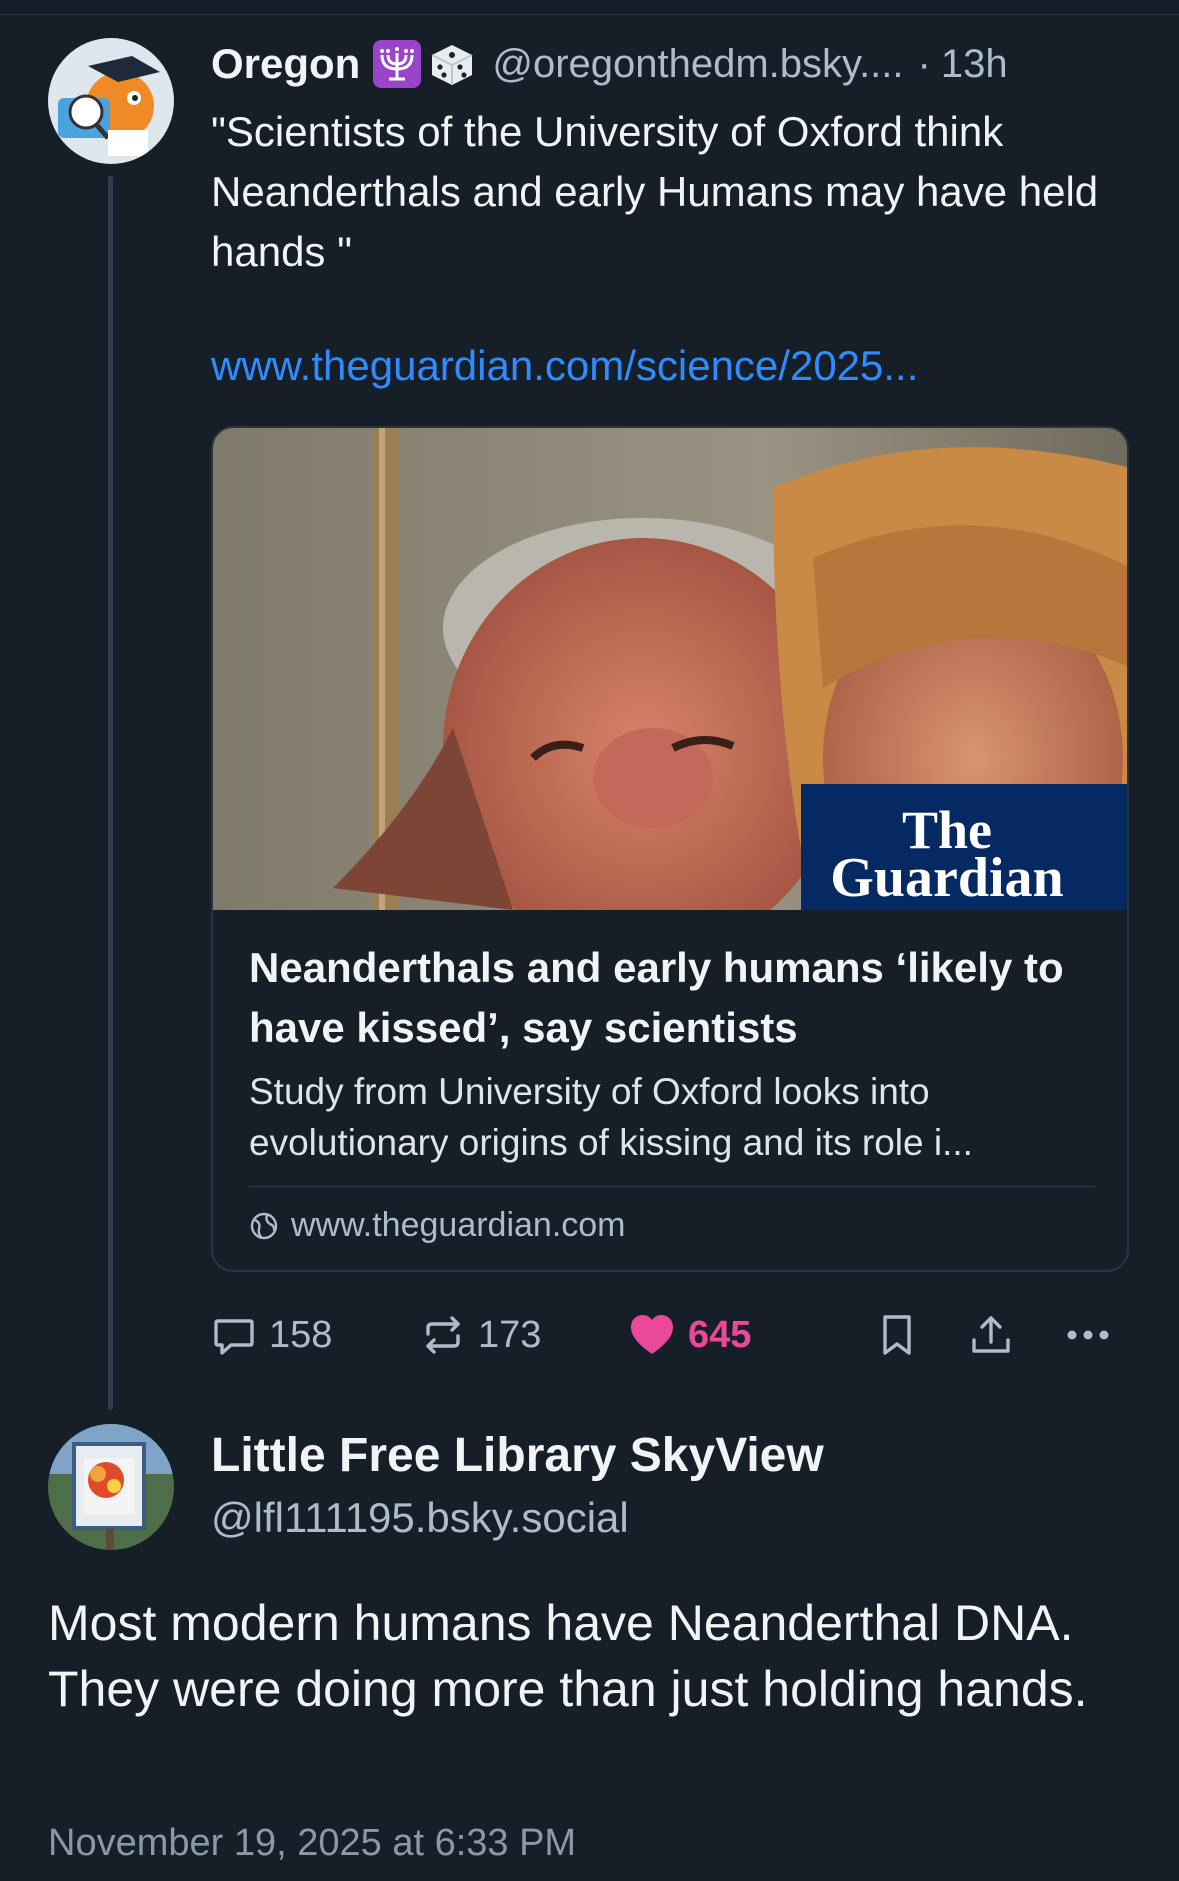 The image size is (1179, 1881). Describe the element at coordinates (589, 1335) in the screenshot. I see `post-actions: 158 173 645` at that location.